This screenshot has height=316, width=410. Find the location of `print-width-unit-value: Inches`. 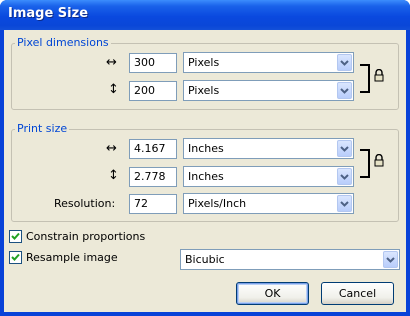

print-width-unit-value: Inches is located at coordinates (206, 148).